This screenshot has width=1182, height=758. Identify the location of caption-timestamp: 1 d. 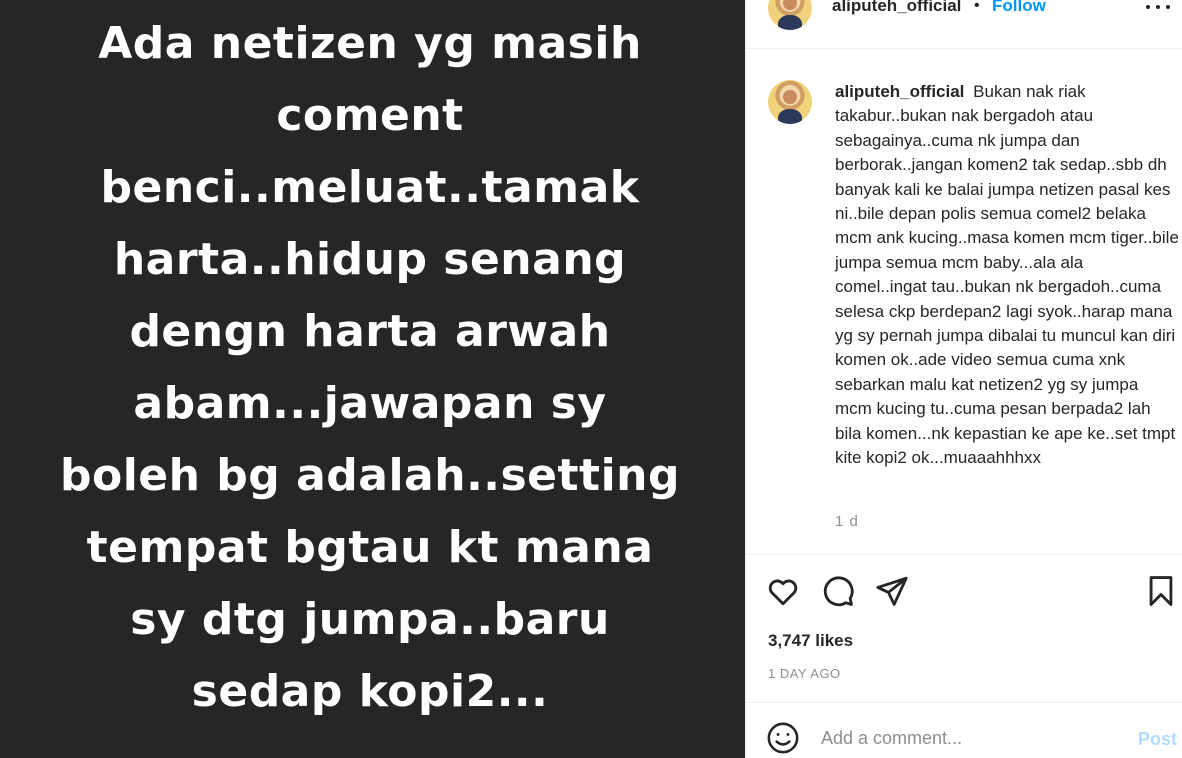
(847, 521).